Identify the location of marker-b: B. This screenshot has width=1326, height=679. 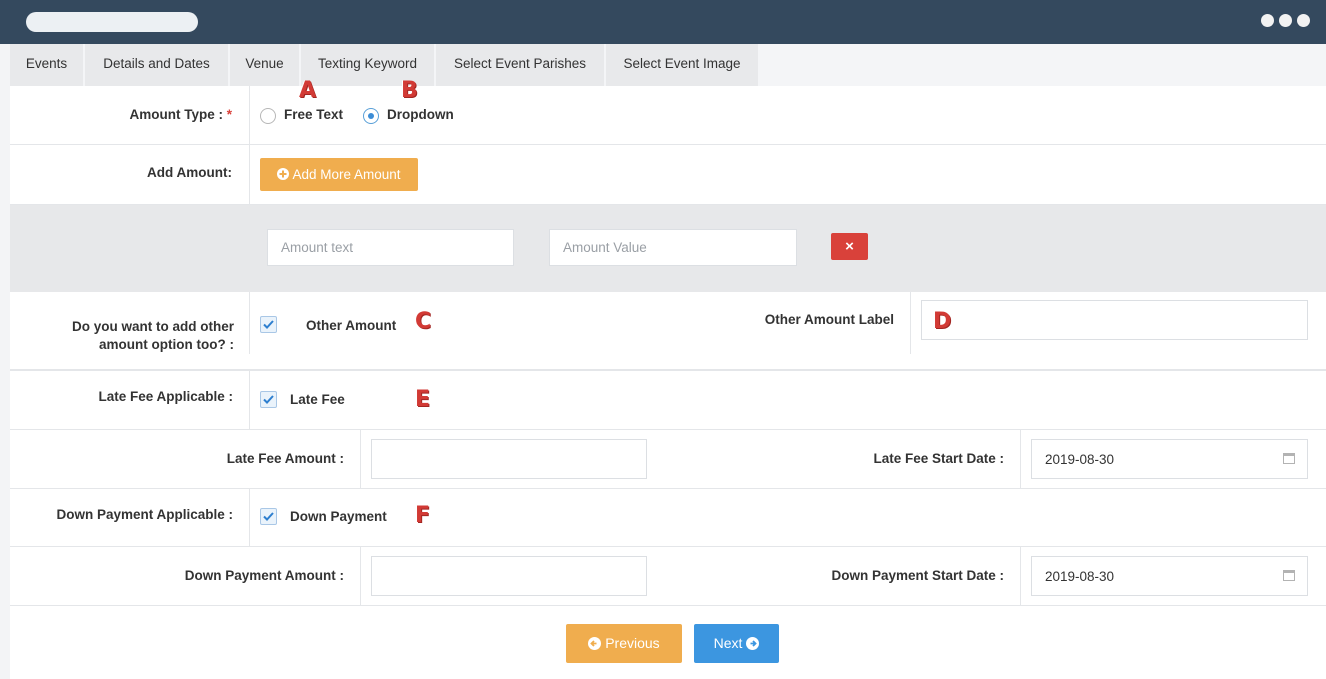
(409, 90).